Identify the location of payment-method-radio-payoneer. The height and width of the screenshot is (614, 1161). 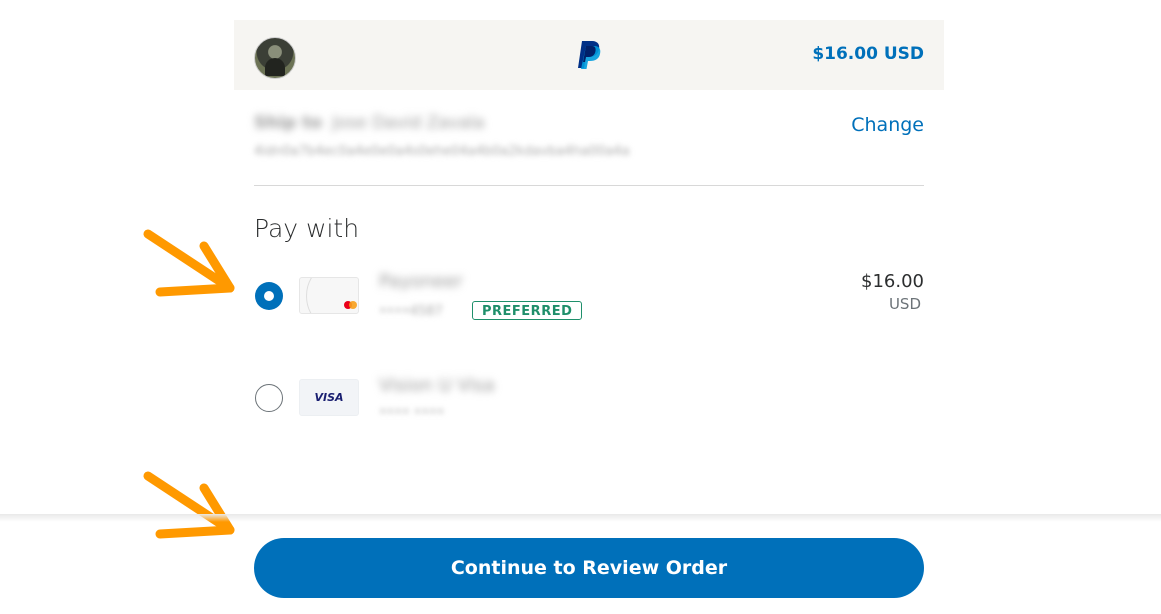
(269, 296).